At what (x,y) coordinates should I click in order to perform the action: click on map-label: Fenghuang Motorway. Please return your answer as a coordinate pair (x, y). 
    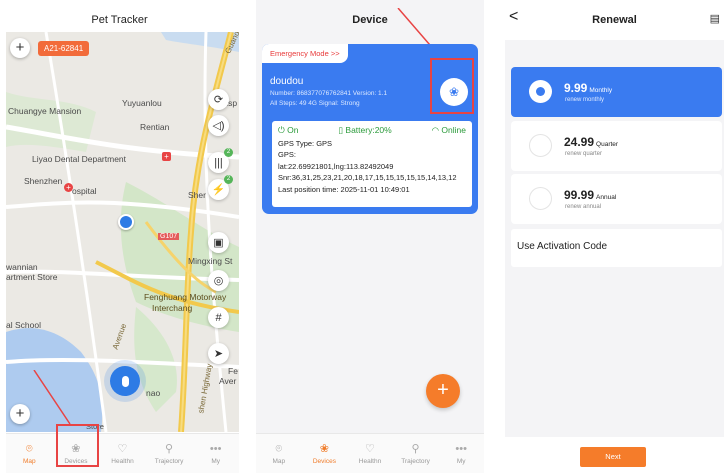
    Looking at the image, I should click on (185, 297).